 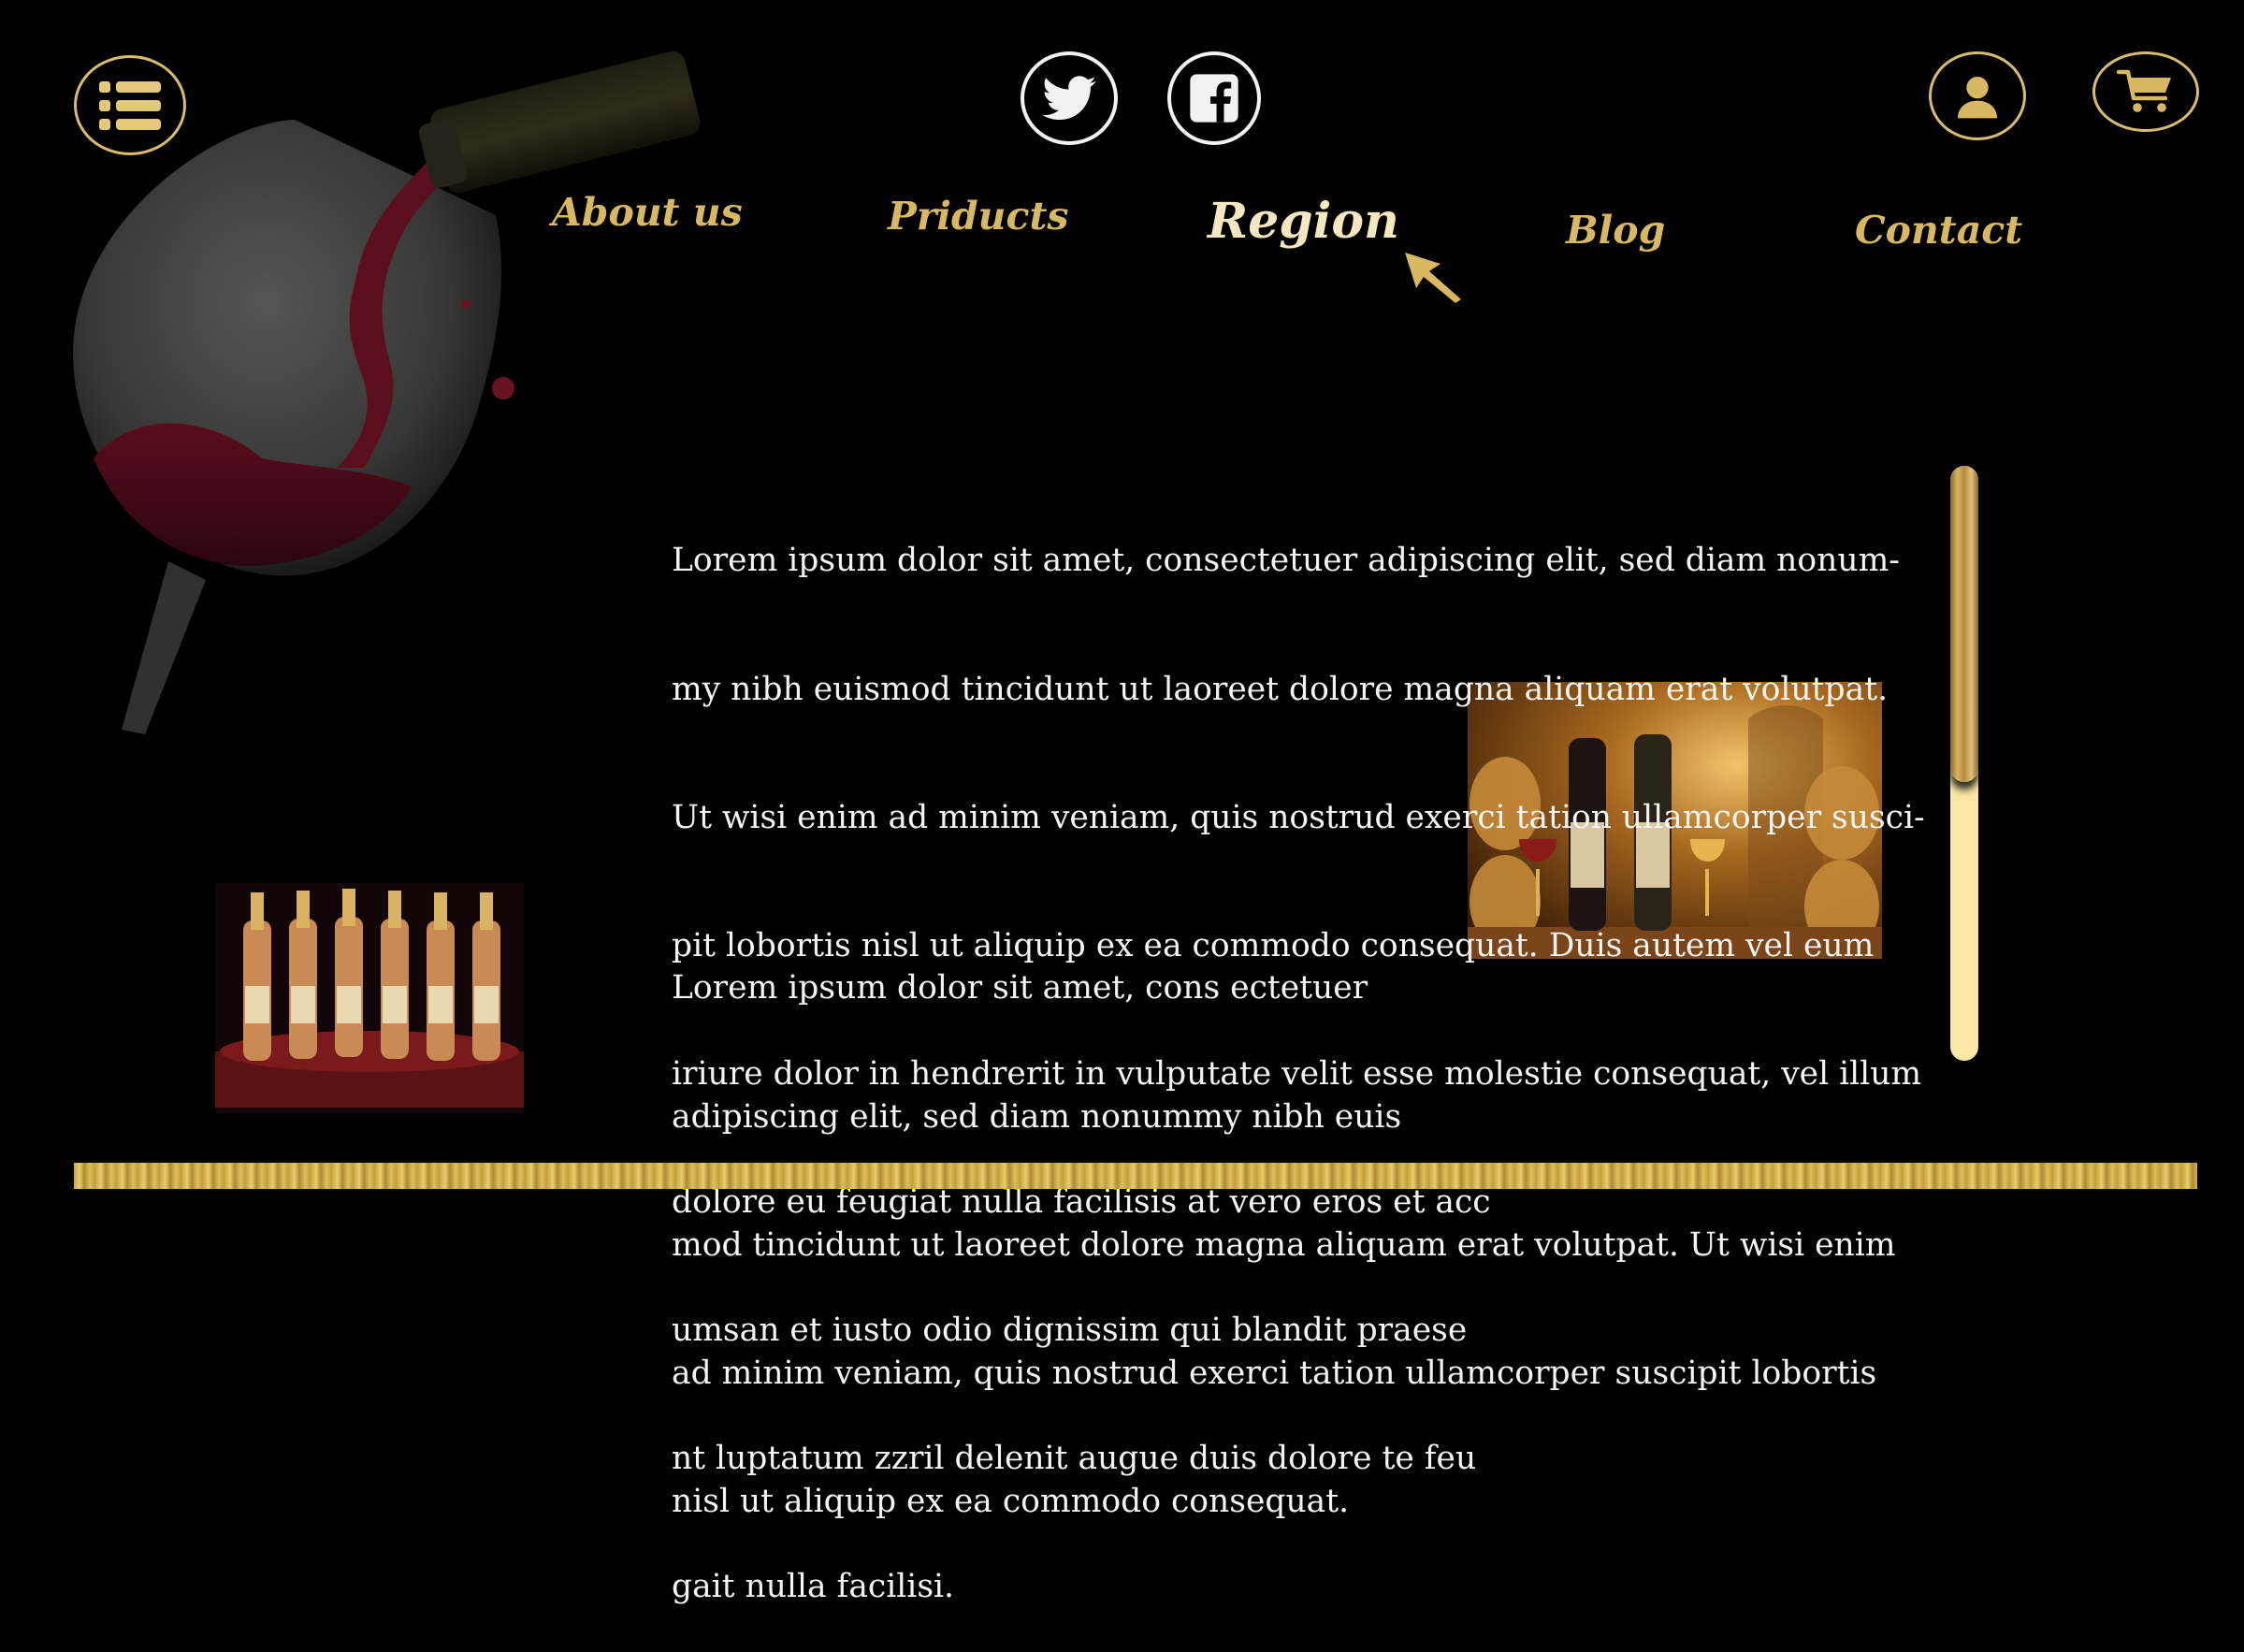 I want to click on twitter-icon, so click(x=1069, y=98).